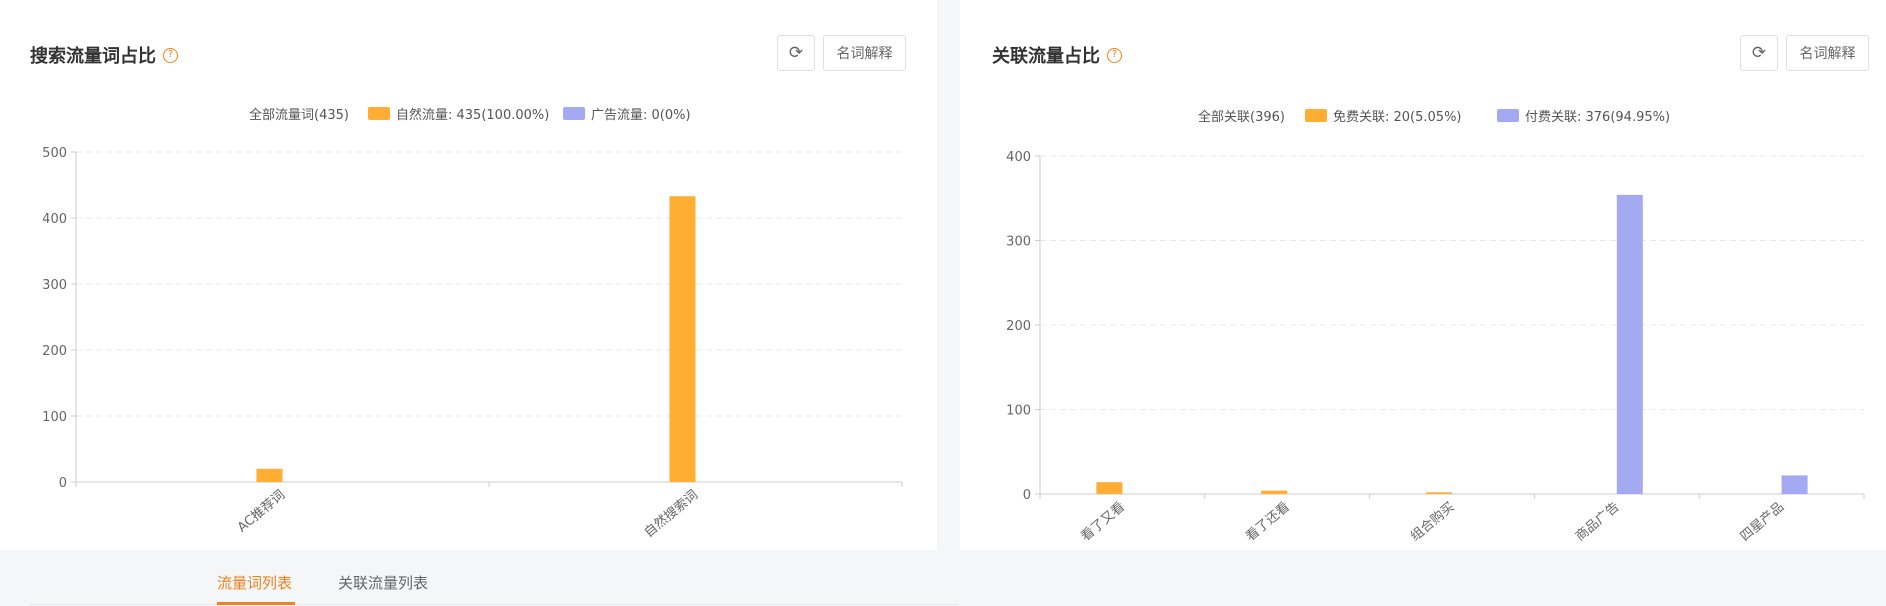 The height and width of the screenshot is (606, 1886). I want to click on x-tick-label: 看了又看, so click(1103, 522).